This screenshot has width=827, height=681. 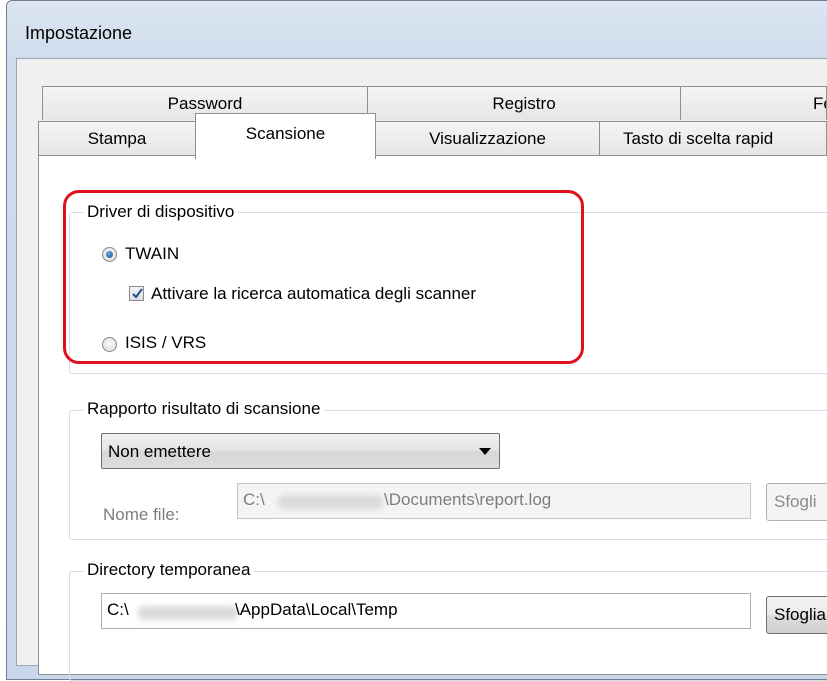 I want to click on tab-visualizzazione: Visualizzazione, so click(x=487, y=138).